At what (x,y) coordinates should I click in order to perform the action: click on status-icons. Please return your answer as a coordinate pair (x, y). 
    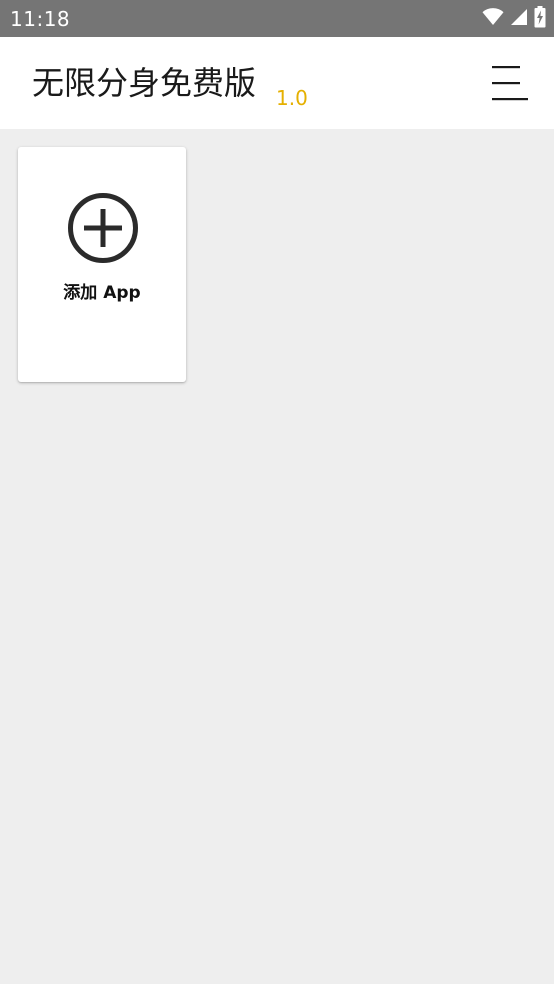
    Looking at the image, I should click on (514, 19).